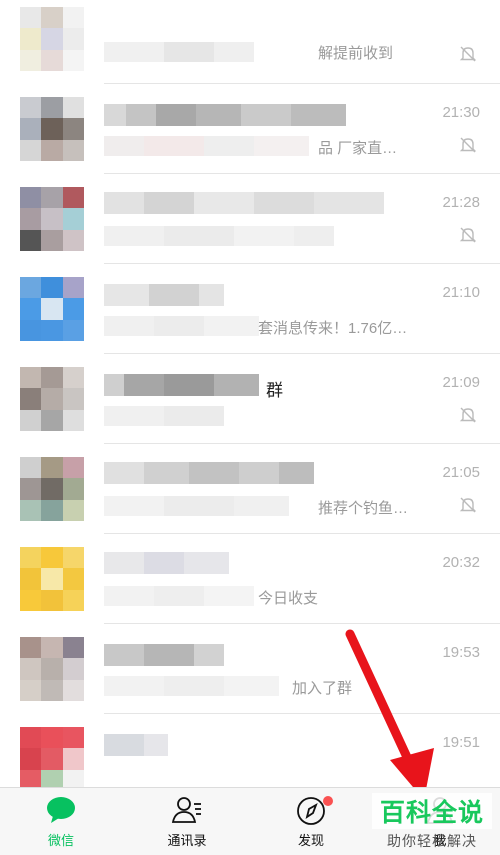  Describe the element at coordinates (461, 382) in the screenshot. I see `chat-time: 21:09` at that location.